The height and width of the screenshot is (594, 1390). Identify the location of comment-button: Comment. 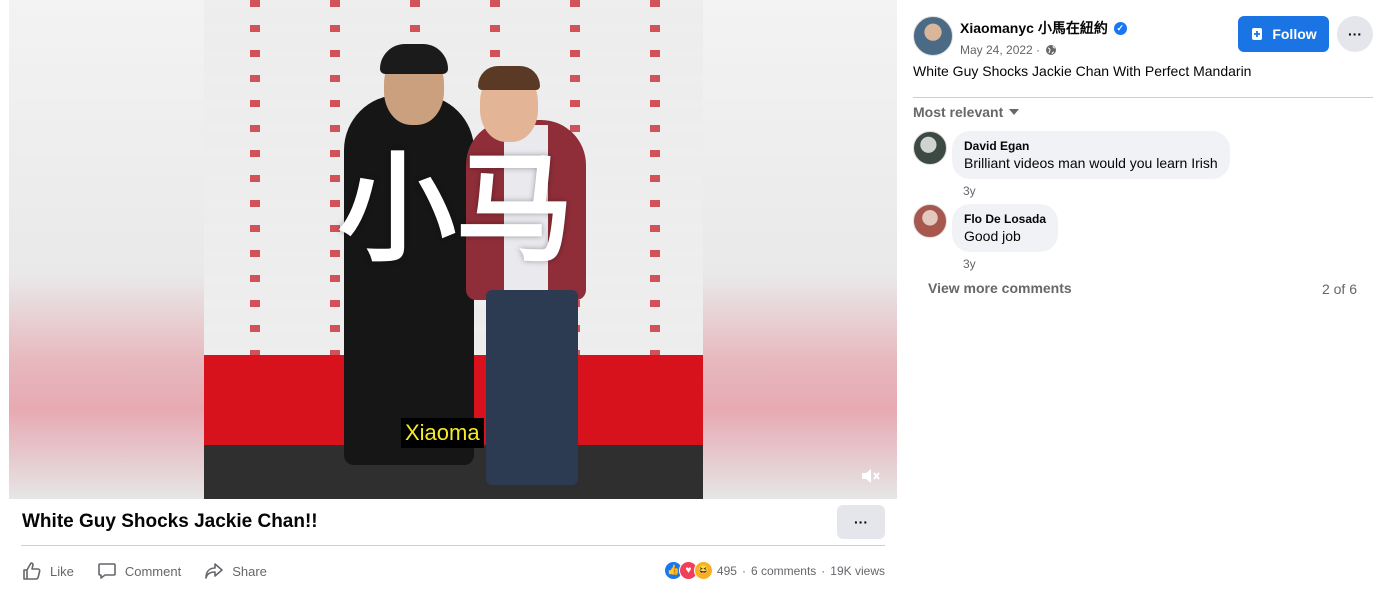
(139, 571).